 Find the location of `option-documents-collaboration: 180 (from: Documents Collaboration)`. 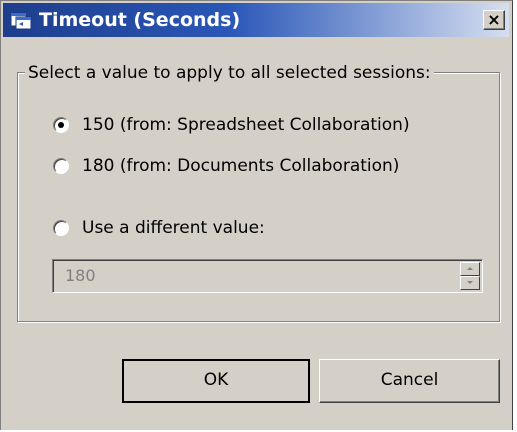

option-documents-collaboration: 180 (from: Documents Collaboration) is located at coordinates (226, 166).